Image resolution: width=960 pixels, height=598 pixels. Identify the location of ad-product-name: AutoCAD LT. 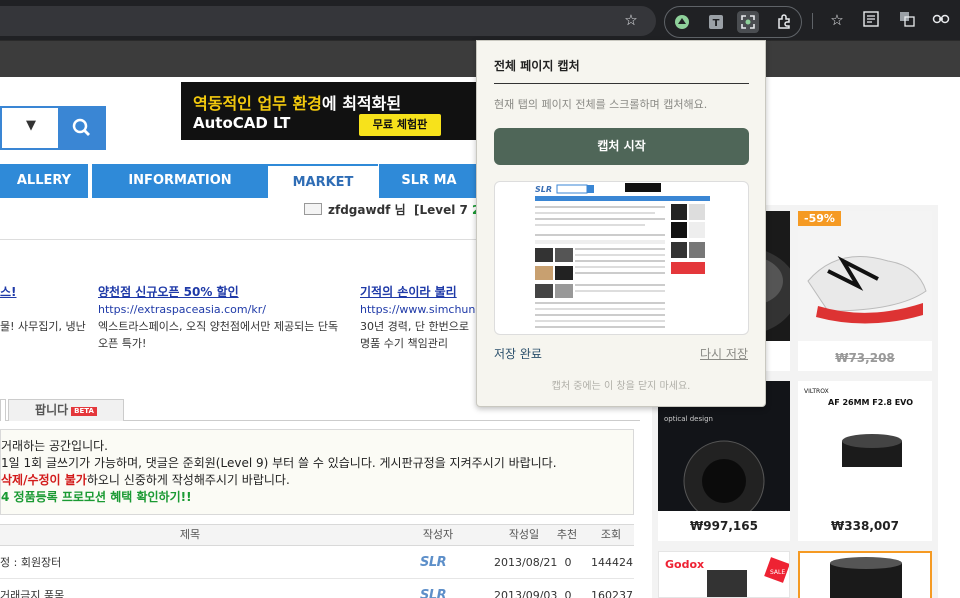
(242, 123).